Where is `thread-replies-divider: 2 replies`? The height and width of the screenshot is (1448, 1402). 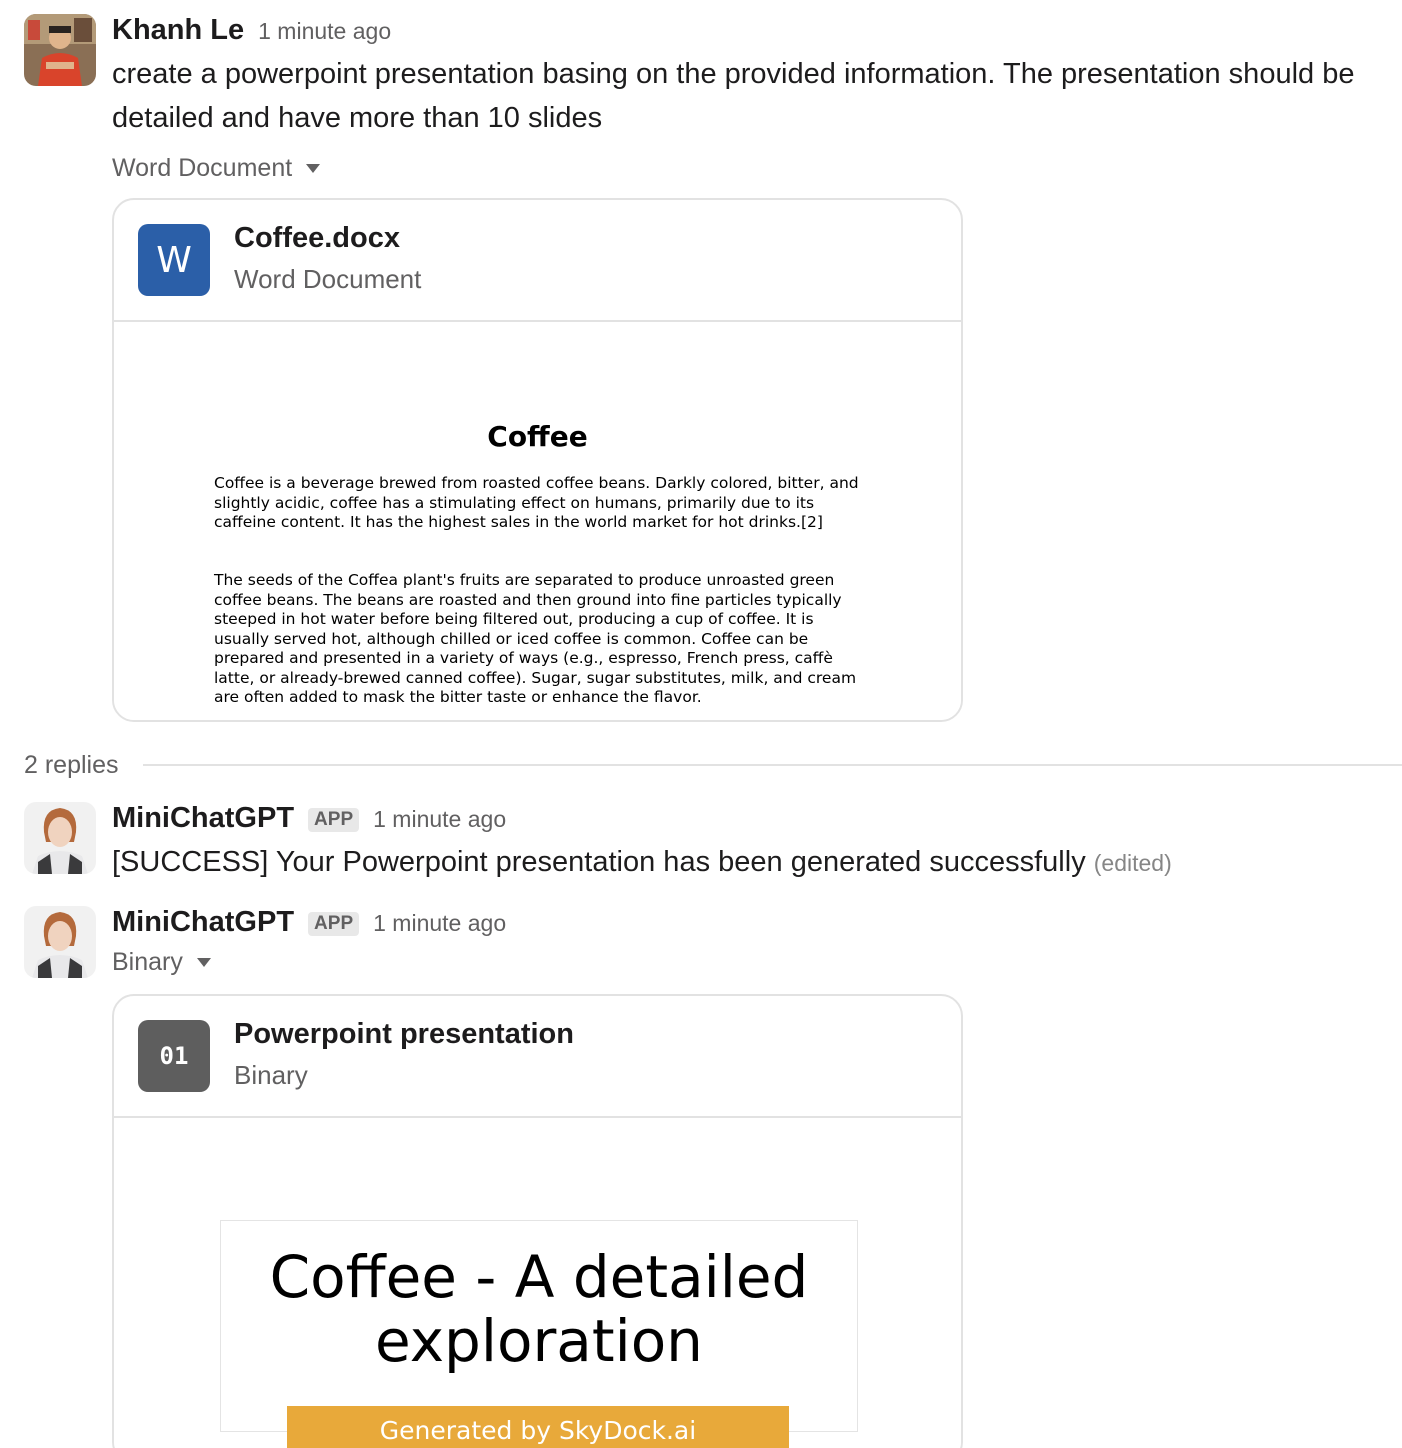
thread-replies-divider: 2 replies is located at coordinates (713, 765).